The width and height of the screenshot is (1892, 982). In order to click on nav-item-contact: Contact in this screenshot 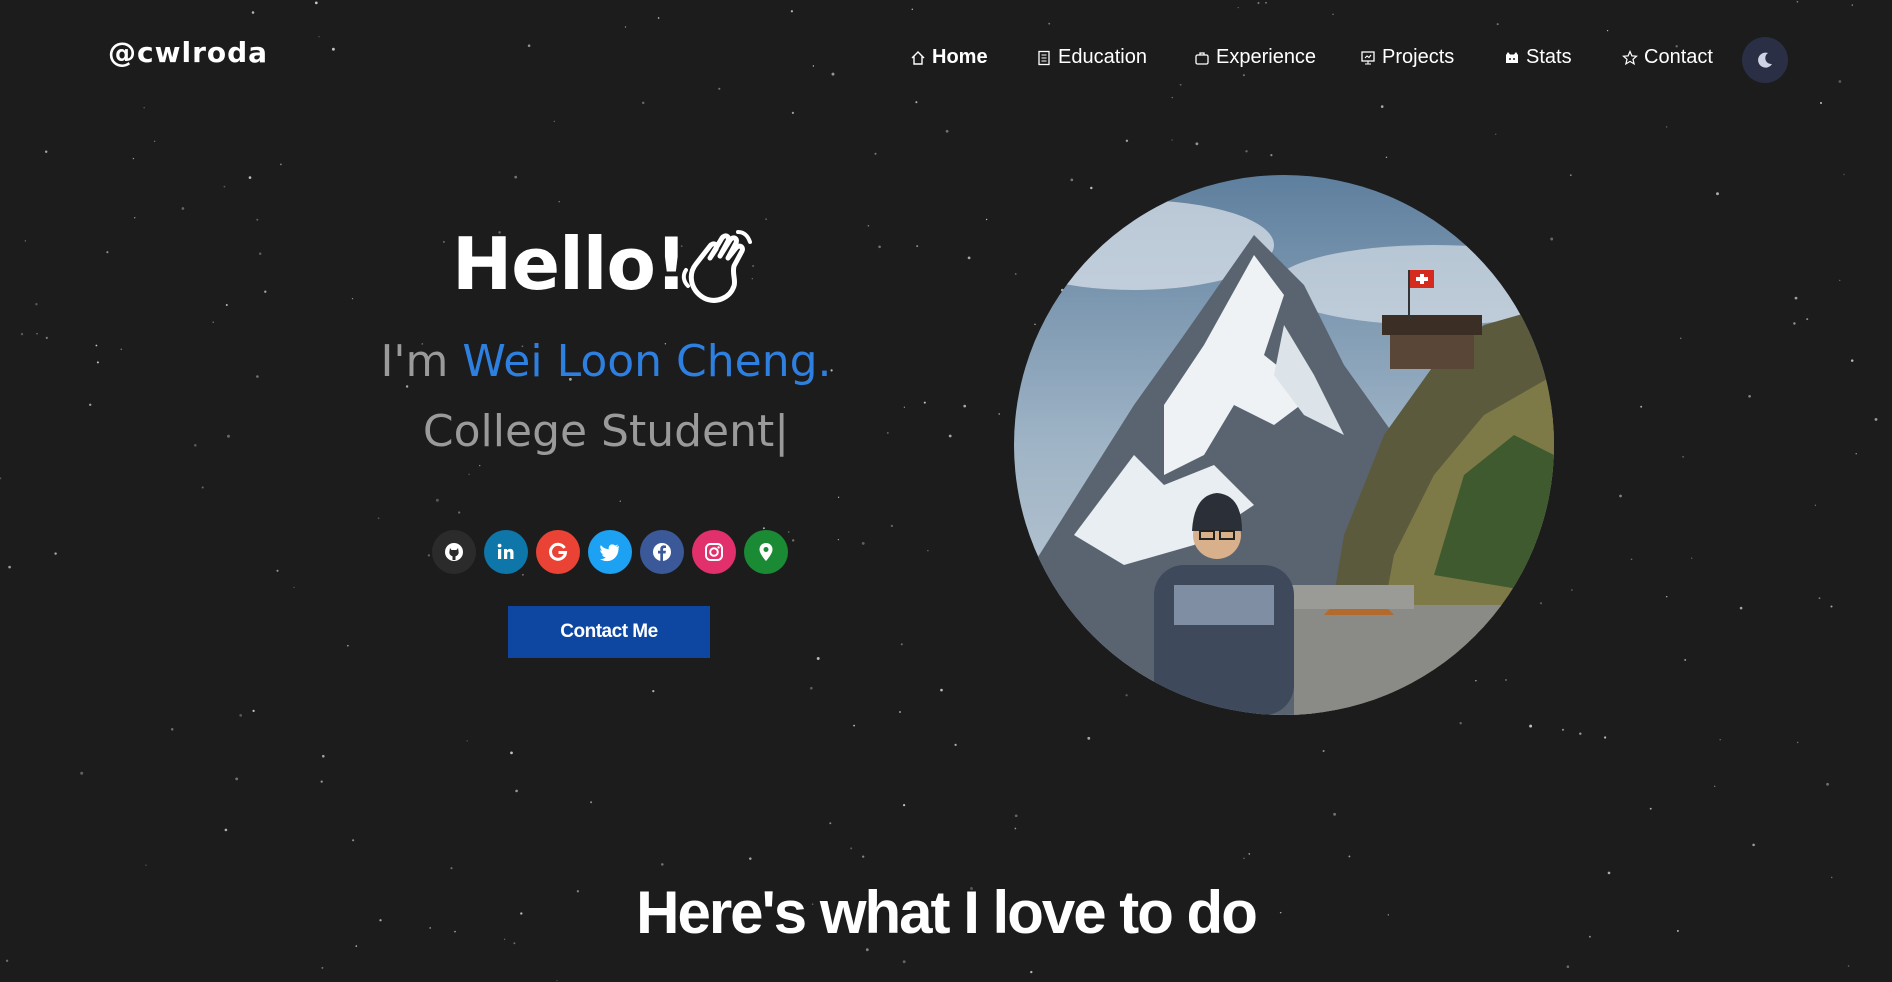, I will do `click(1667, 57)`.